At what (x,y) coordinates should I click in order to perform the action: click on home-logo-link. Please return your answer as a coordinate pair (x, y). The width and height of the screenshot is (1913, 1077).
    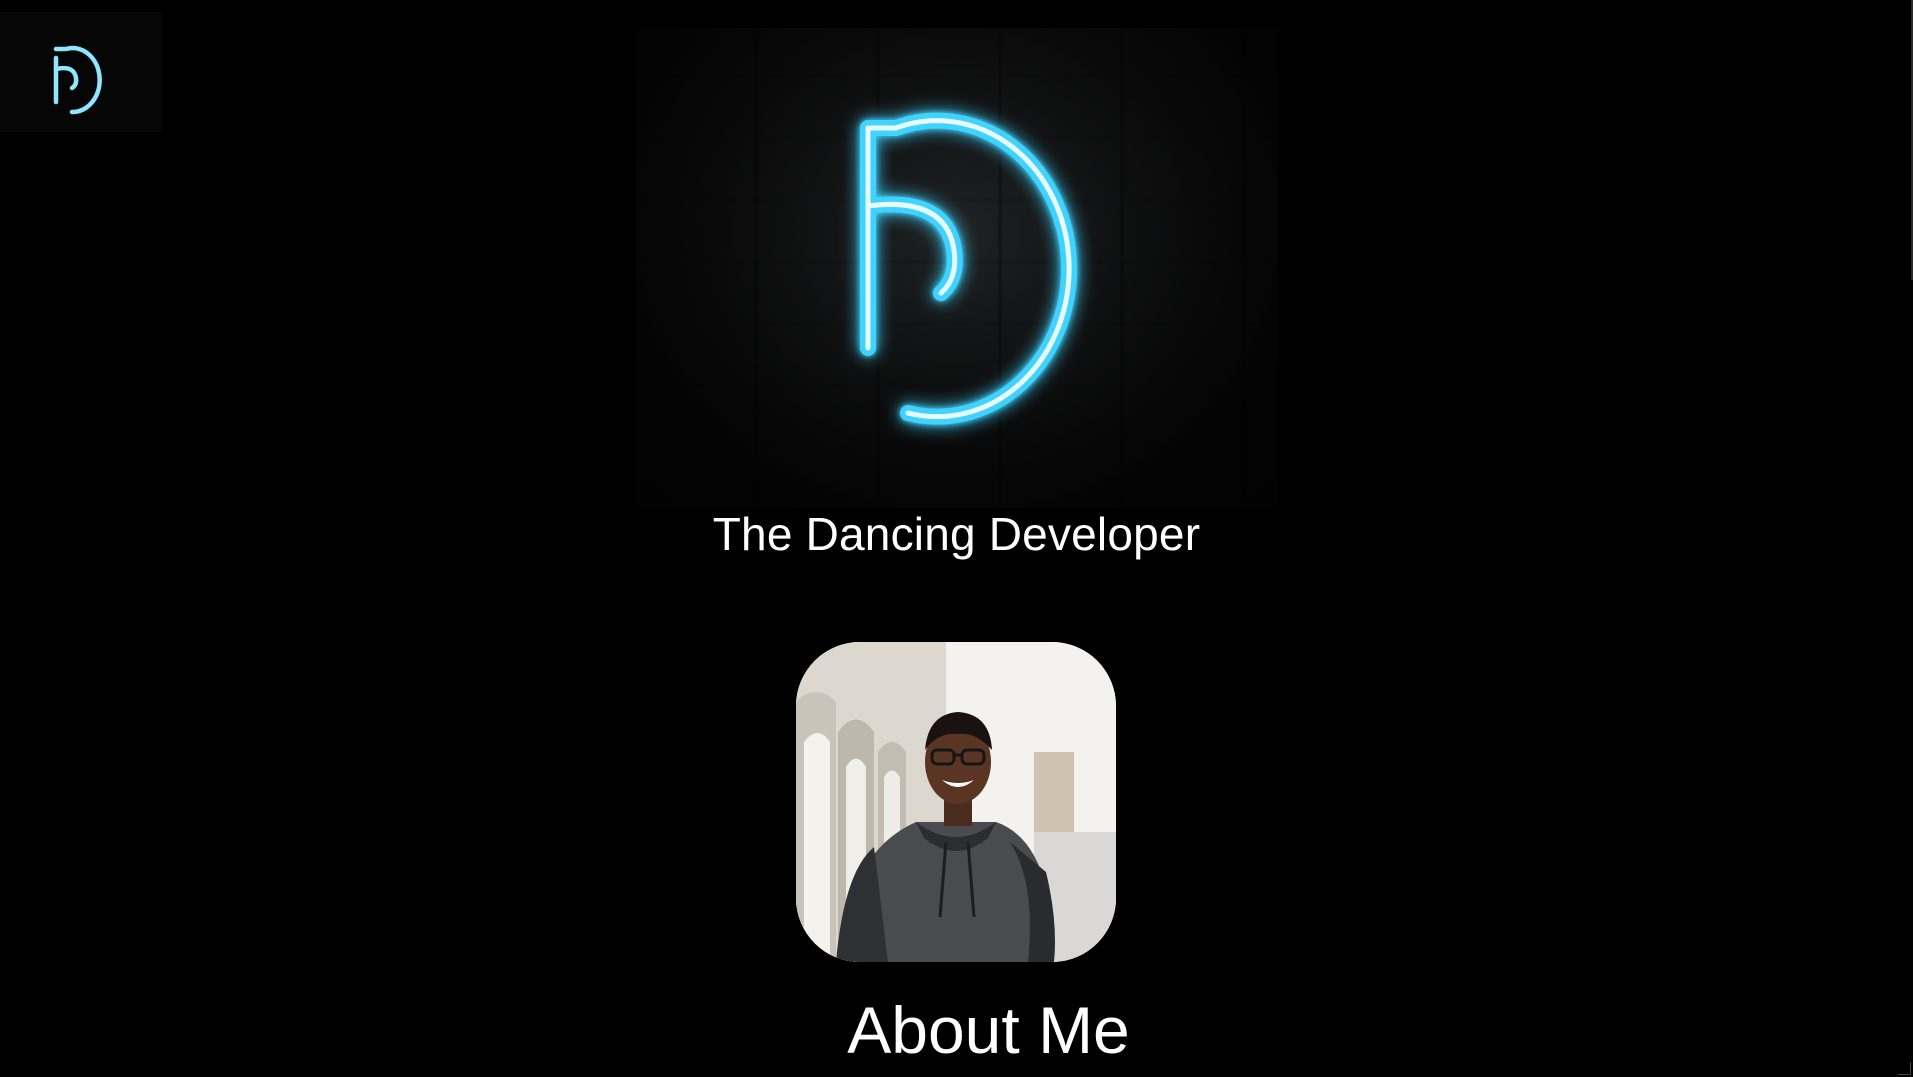
    Looking at the image, I should click on (81, 72).